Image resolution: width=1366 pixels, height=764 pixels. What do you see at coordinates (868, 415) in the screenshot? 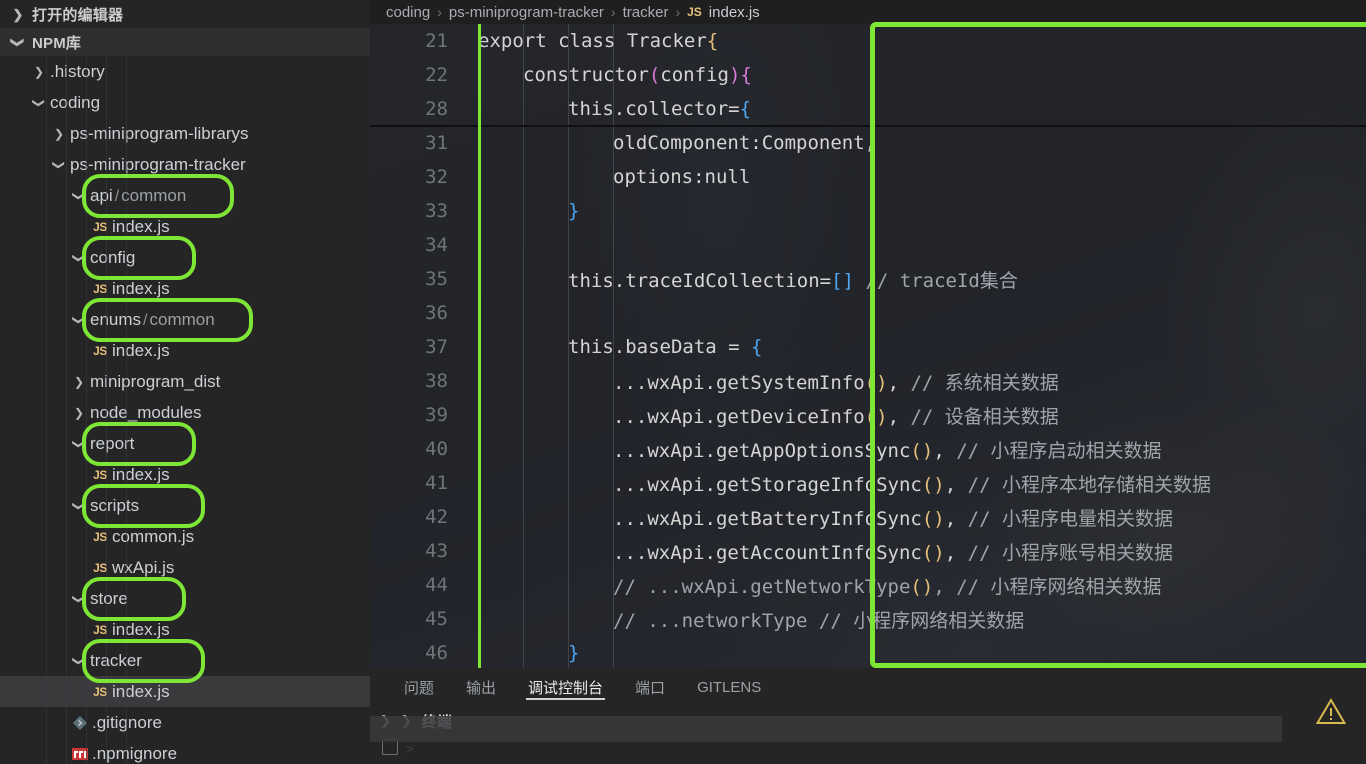
I see `code-line: 39 ...wxApi.getDeviceInfo(), // 设备相关数据` at bounding box center [868, 415].